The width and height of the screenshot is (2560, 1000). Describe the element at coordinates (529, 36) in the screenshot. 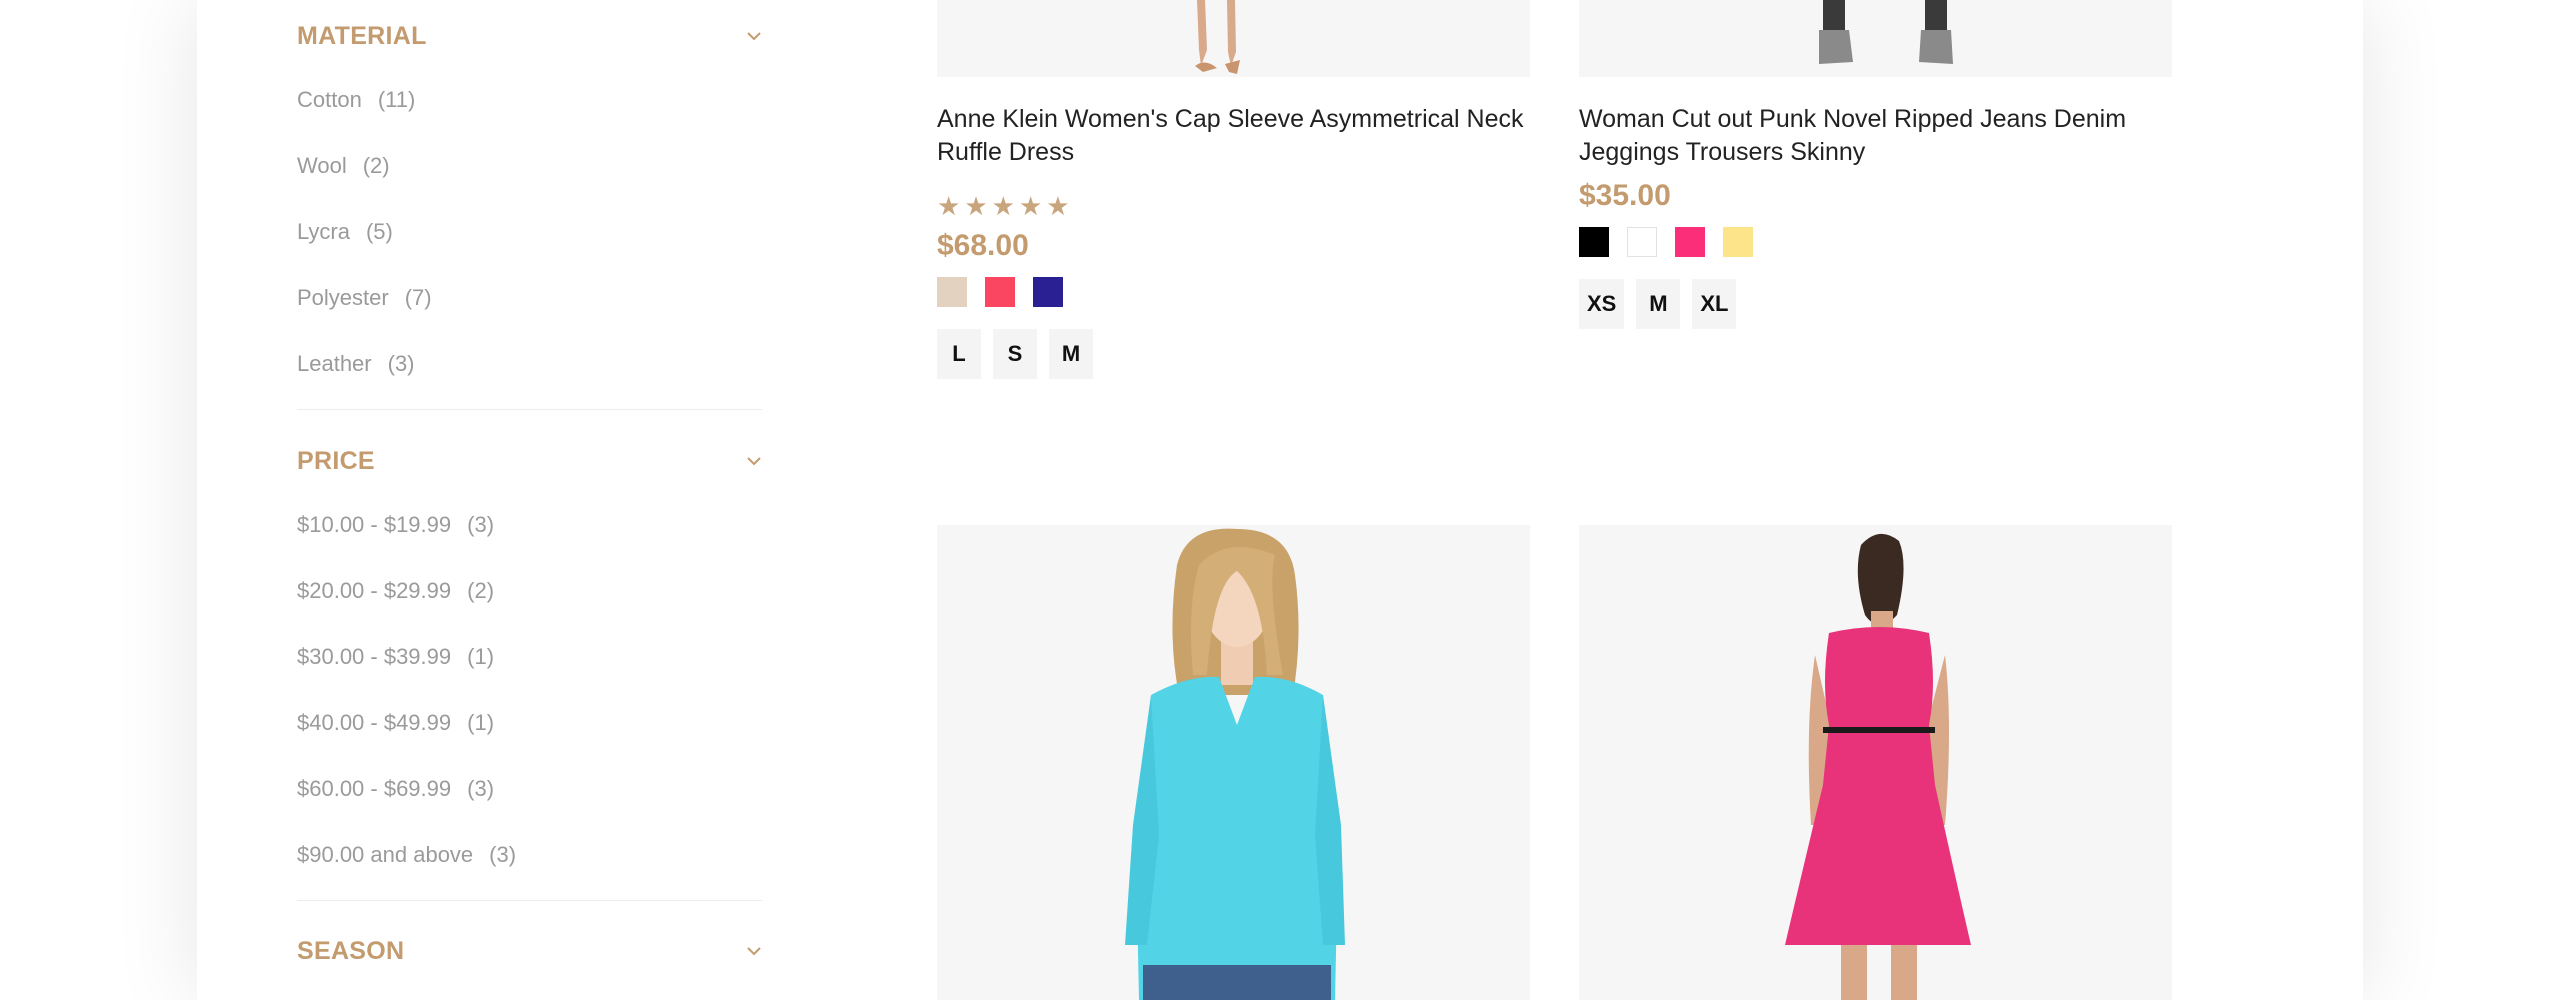

I see `filter-header-material: MATERIAL` at that location.